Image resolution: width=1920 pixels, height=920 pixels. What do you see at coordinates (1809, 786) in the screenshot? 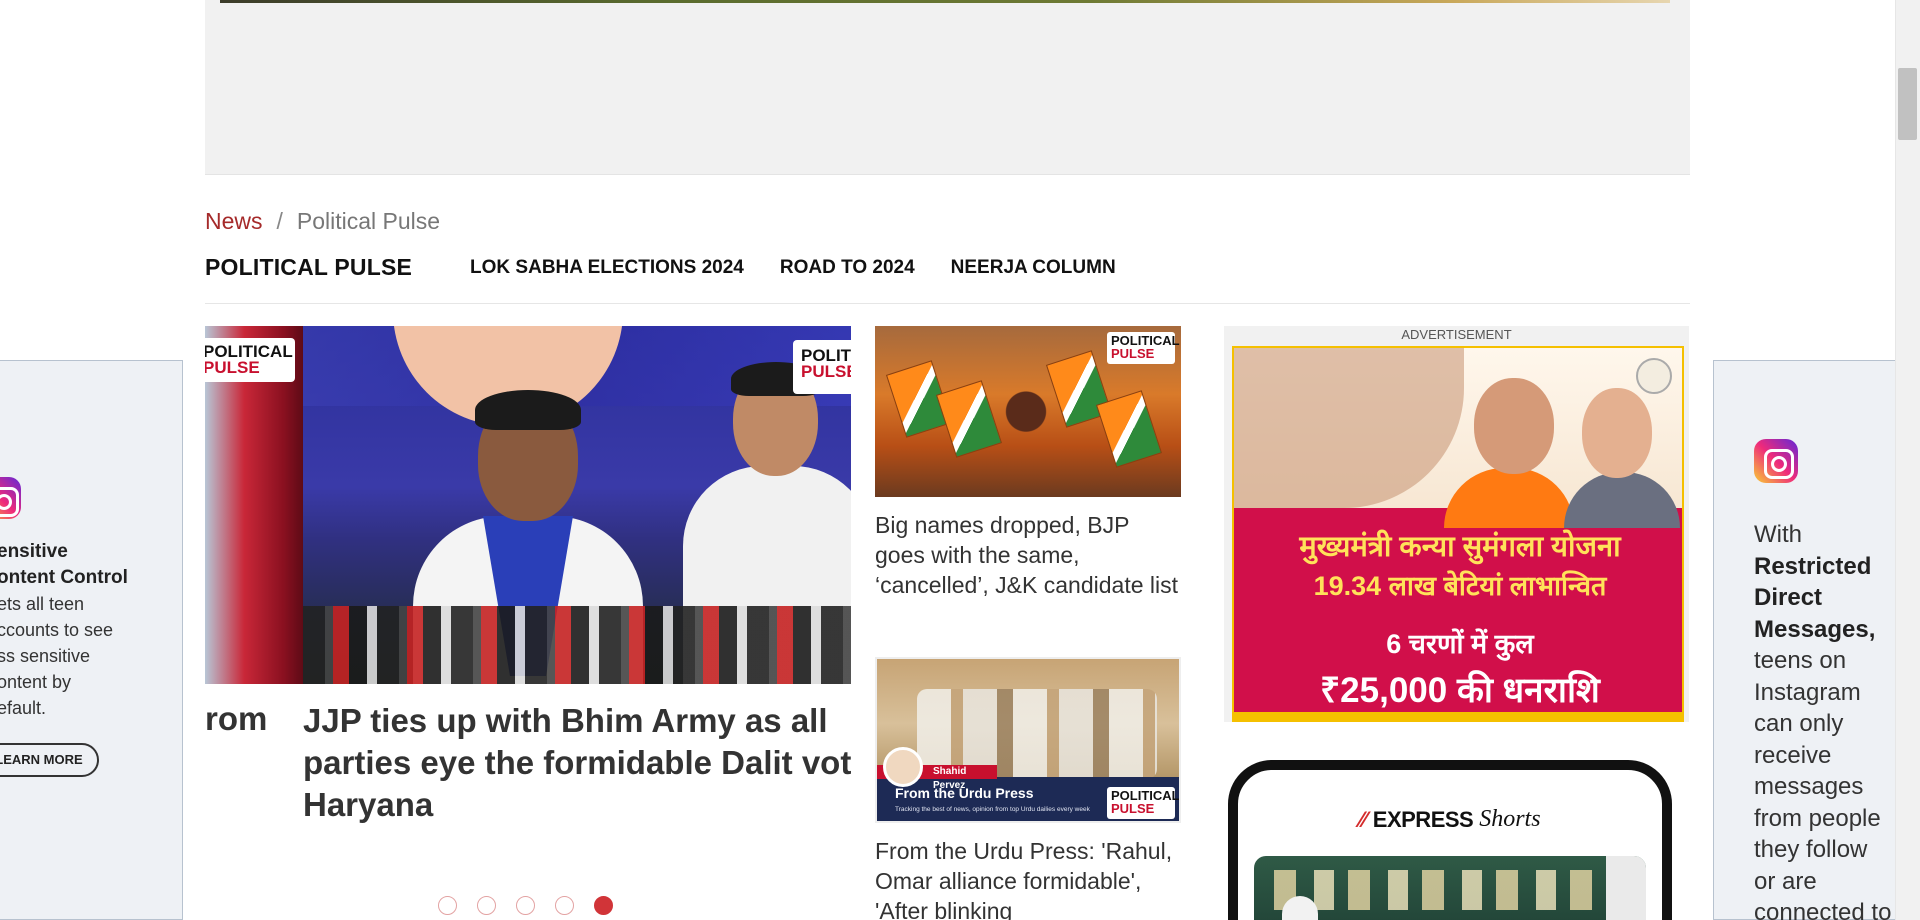
I see `right-ad-line: messages` at bounding box center [1809, 786].